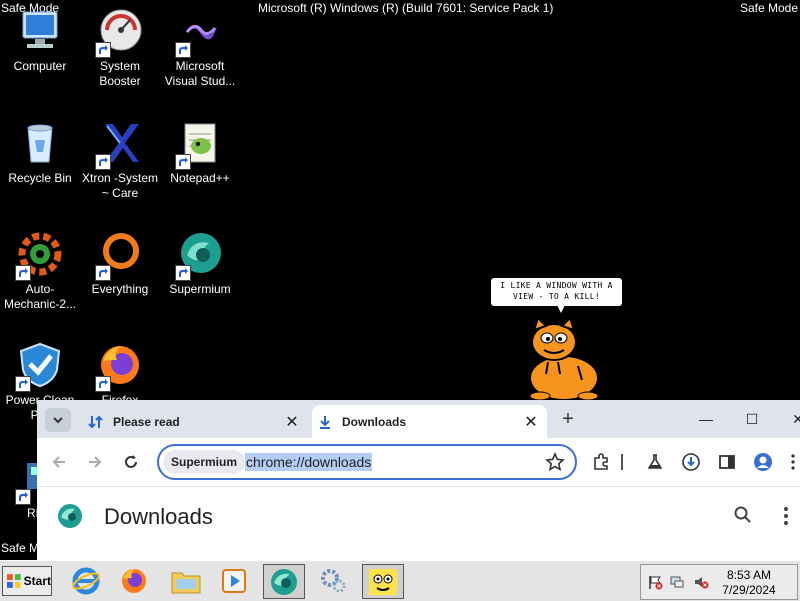 Image resolution: width=800 pixels, height=601 pixels. I want to click on tab-strip: Please read ✕ Downloads ✕ + — ☐ ✕, so click(418, 419).